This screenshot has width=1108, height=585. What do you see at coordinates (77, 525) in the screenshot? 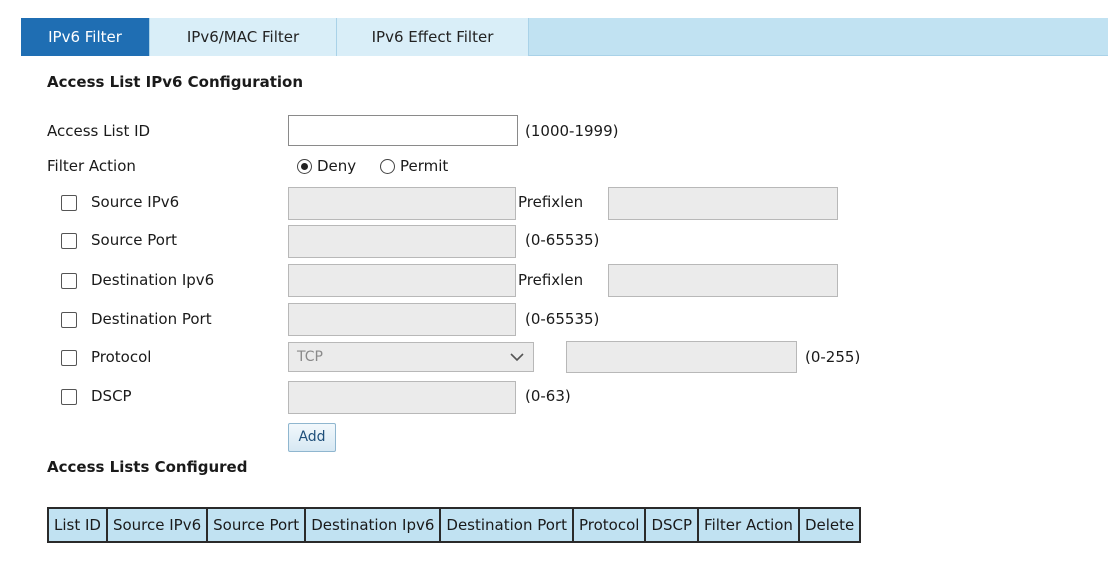
I see `column-header-list-id: List ID` at bounding box center [77, 525].